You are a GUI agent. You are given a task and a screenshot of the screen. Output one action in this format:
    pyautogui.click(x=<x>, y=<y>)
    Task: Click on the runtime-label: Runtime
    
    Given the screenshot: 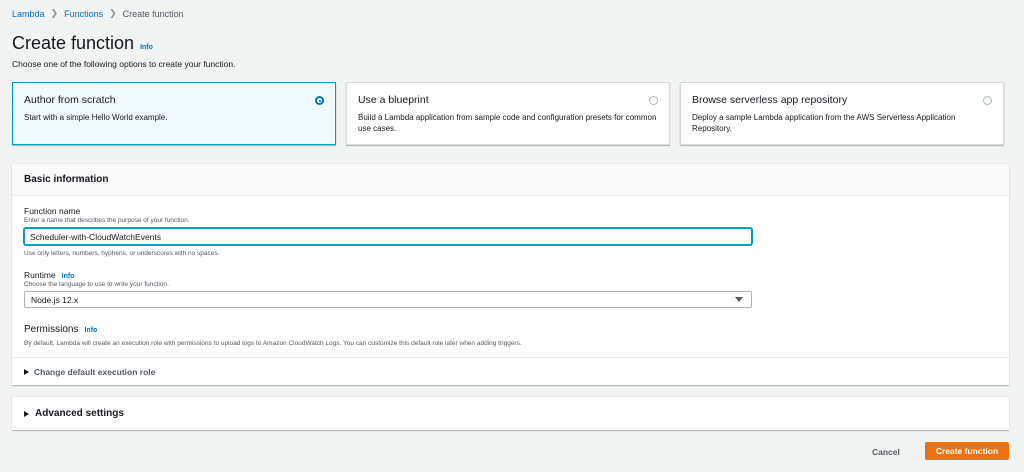 What is the action you would take?
    pyautogui.click(x=40, y=275)
    